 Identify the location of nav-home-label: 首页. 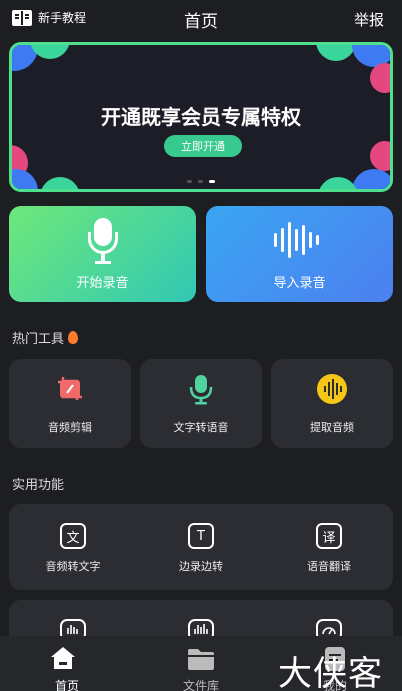
(66, 685).